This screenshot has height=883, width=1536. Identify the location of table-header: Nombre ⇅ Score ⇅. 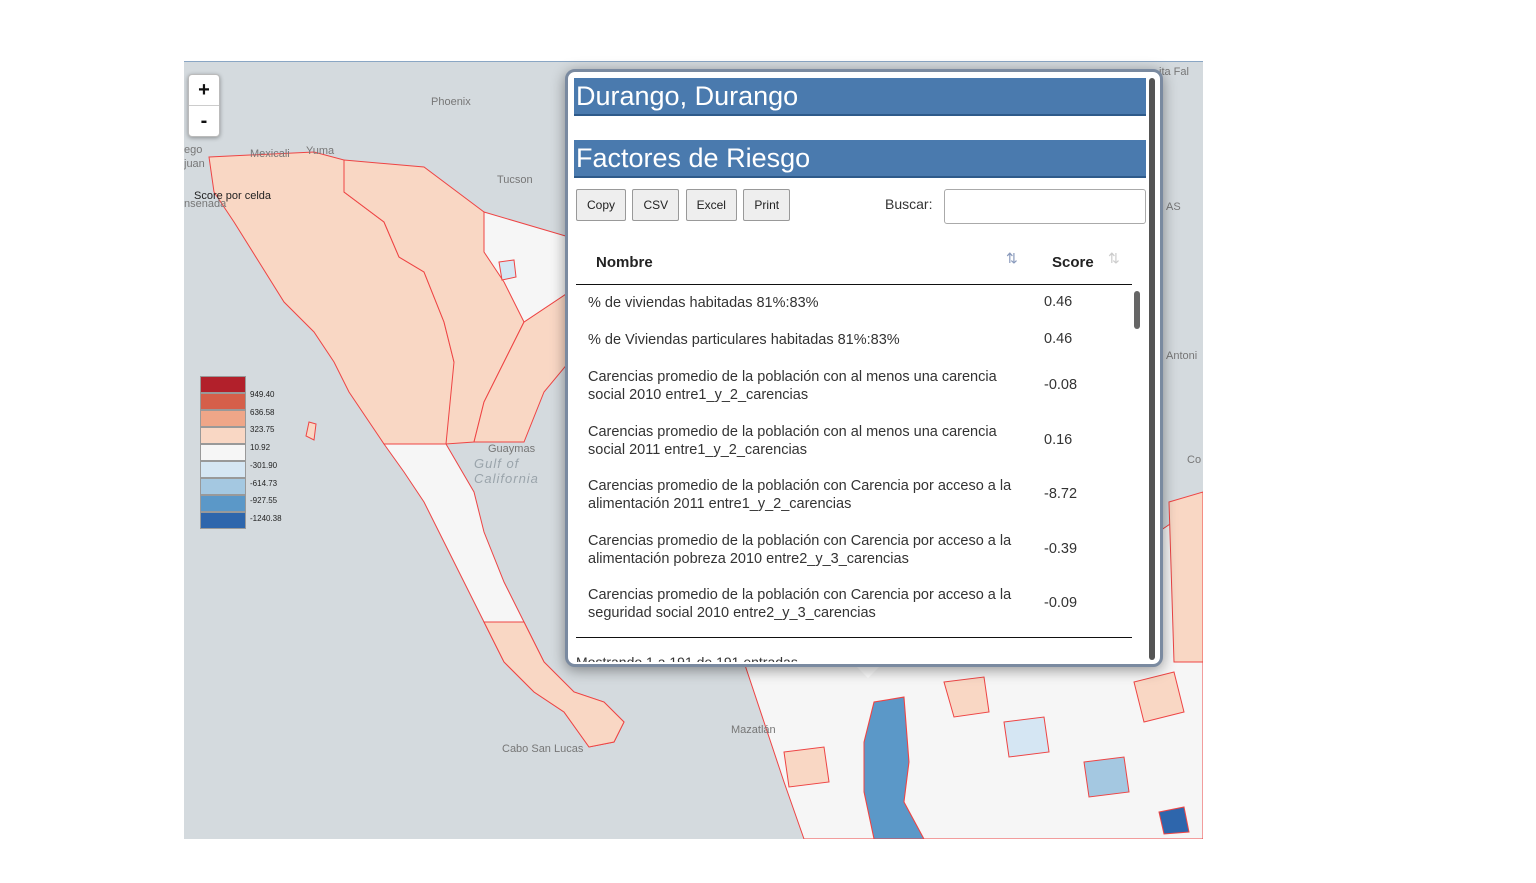
(854, 261).